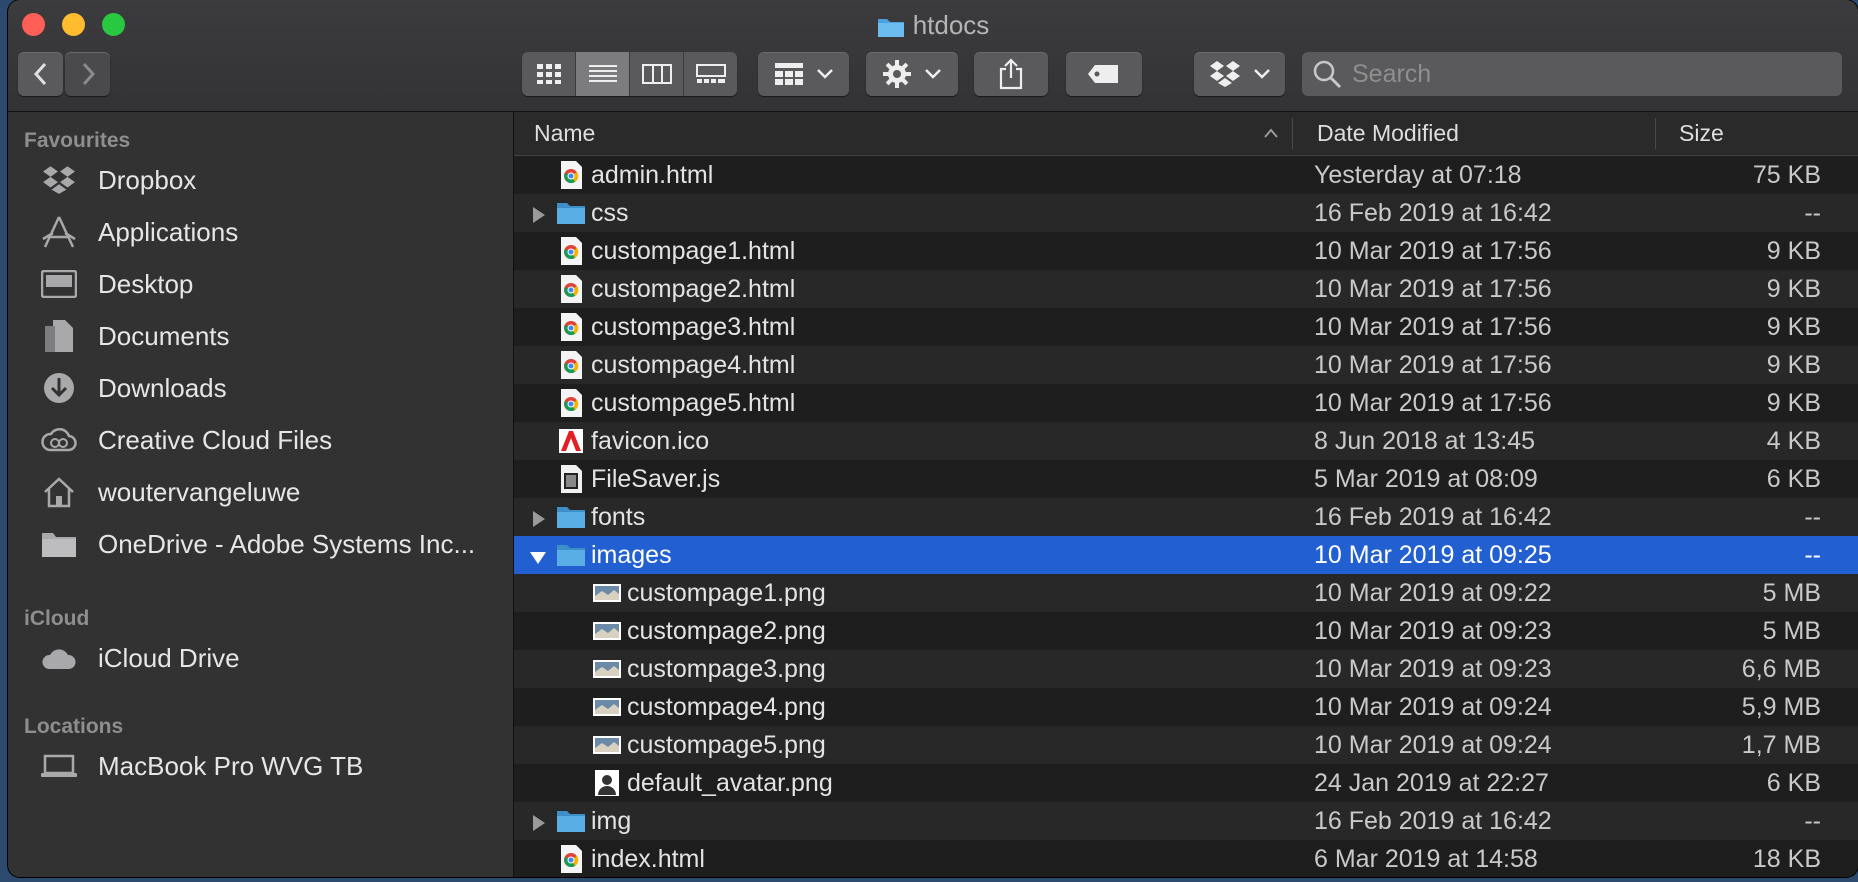  I want to click on tag-icon, so click(1103, 74).